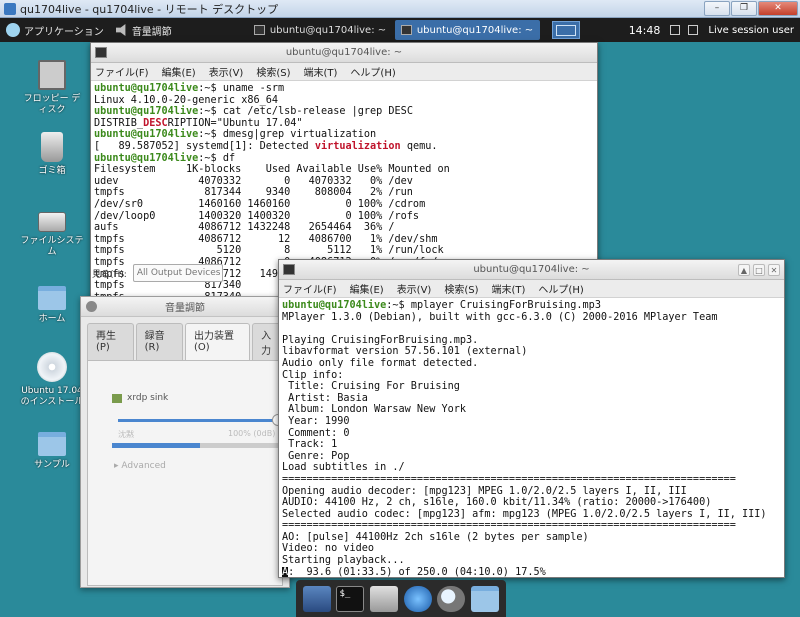  I want to click on floppy-icon, so click(52, 75).